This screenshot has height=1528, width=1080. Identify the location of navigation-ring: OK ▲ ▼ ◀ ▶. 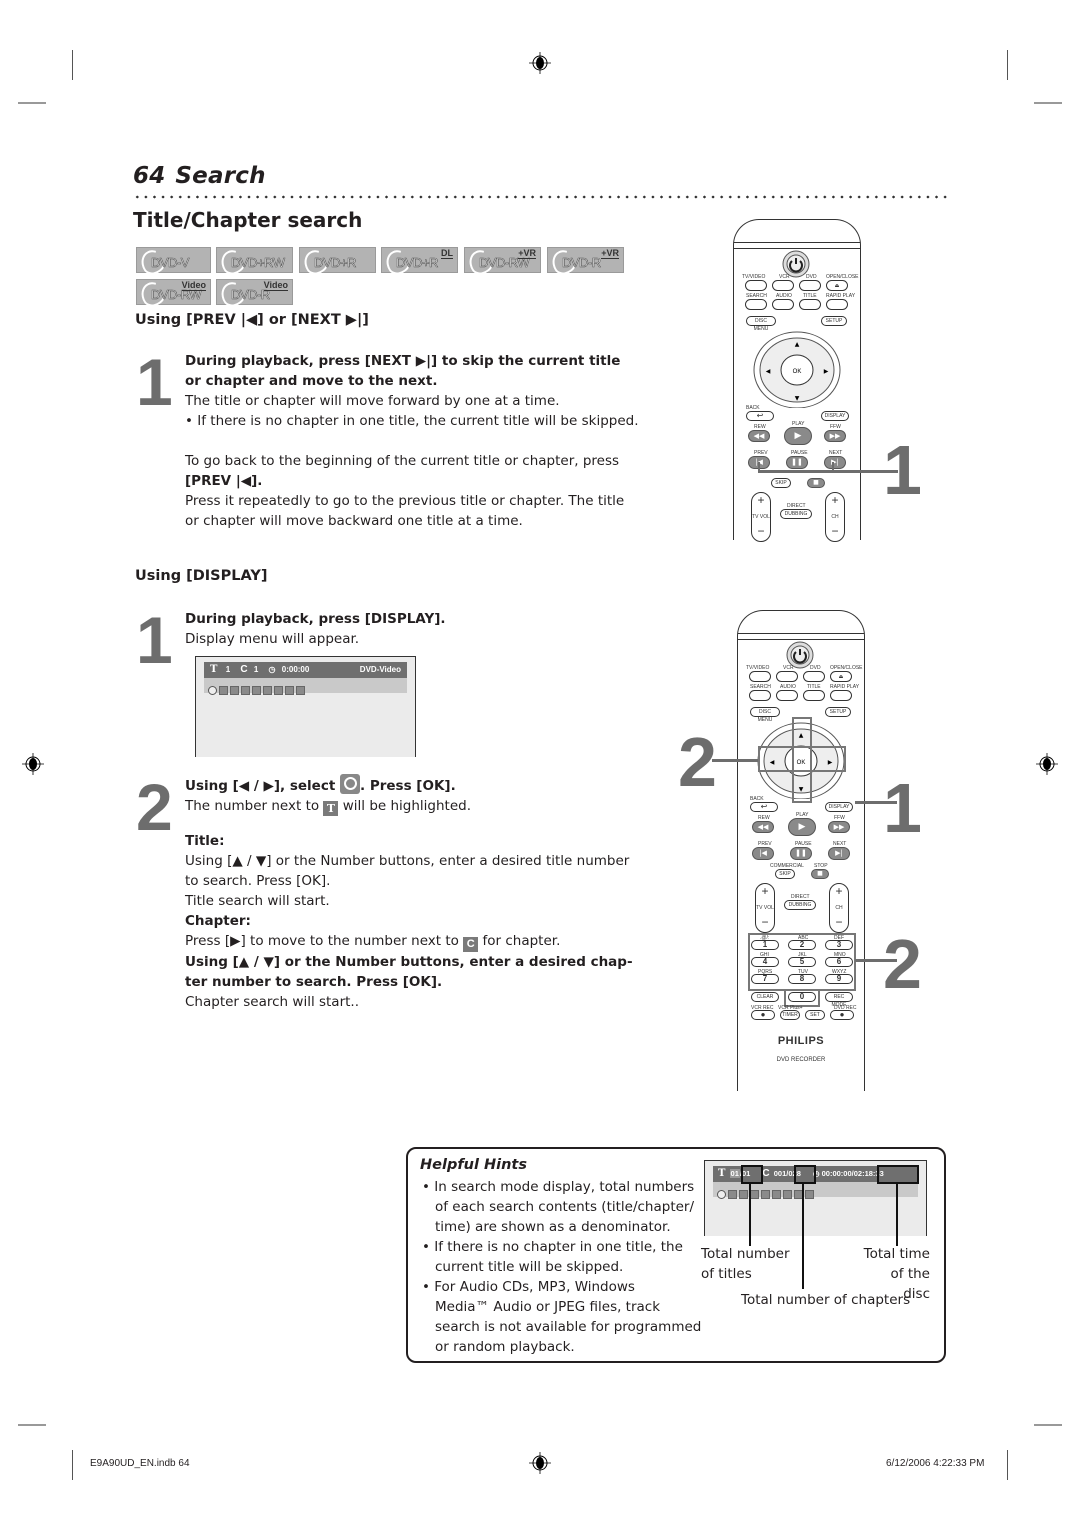
(797, 368).